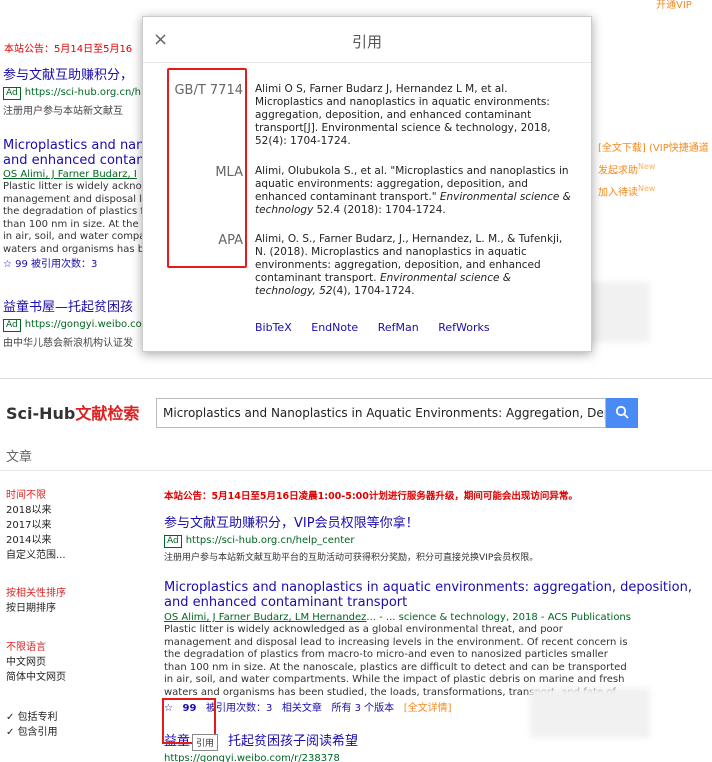 This screenshot has height=762, width=712. I want to click on sort-relevance-option: 按相关性排序, so click(36, 593).